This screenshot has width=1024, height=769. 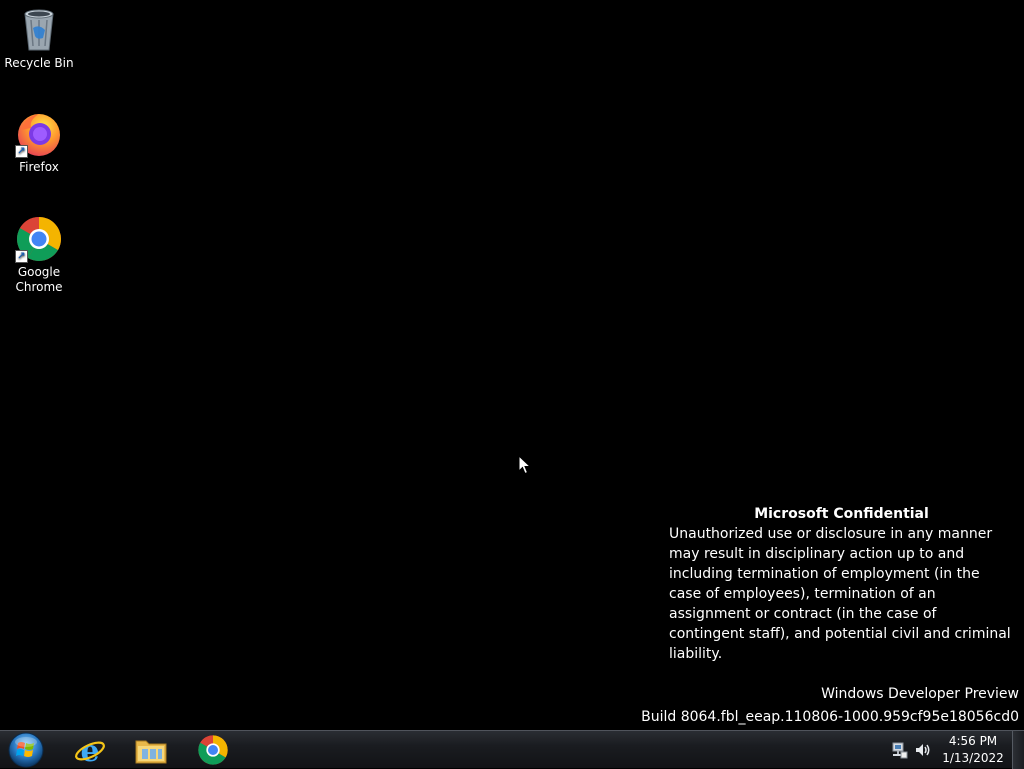 I want to click on volume-icon, so click(x=923, y=750).